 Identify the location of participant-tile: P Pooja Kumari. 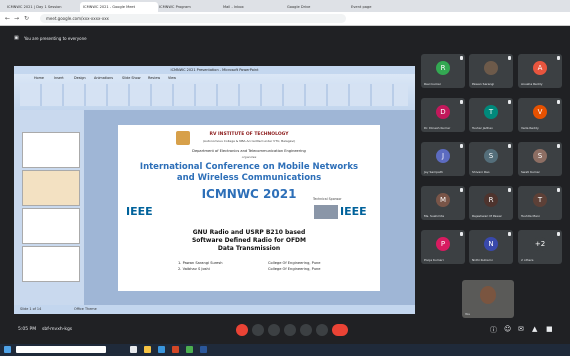
(443, 247).